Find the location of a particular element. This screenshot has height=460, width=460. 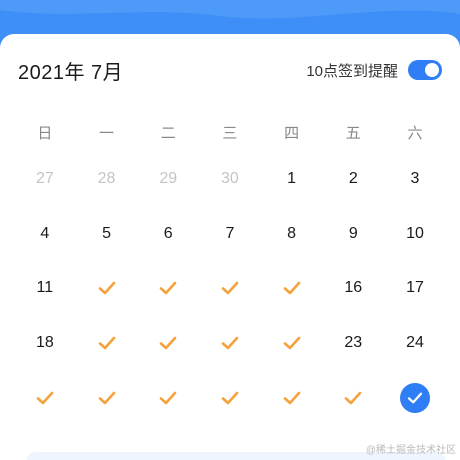

day-cell-today is located at coordinates (415, 398).